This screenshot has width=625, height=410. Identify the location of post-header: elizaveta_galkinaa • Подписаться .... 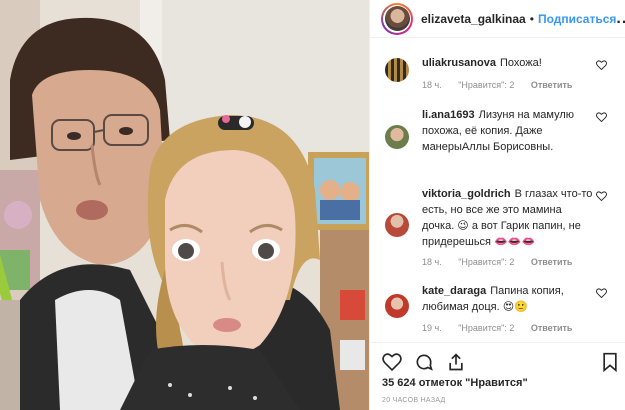
(497, 19).